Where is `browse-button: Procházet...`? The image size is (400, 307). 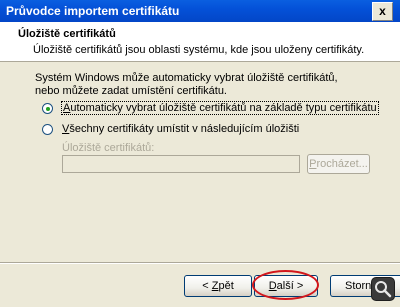 browse-button: Procházet... is located at coordinates (338, 164).